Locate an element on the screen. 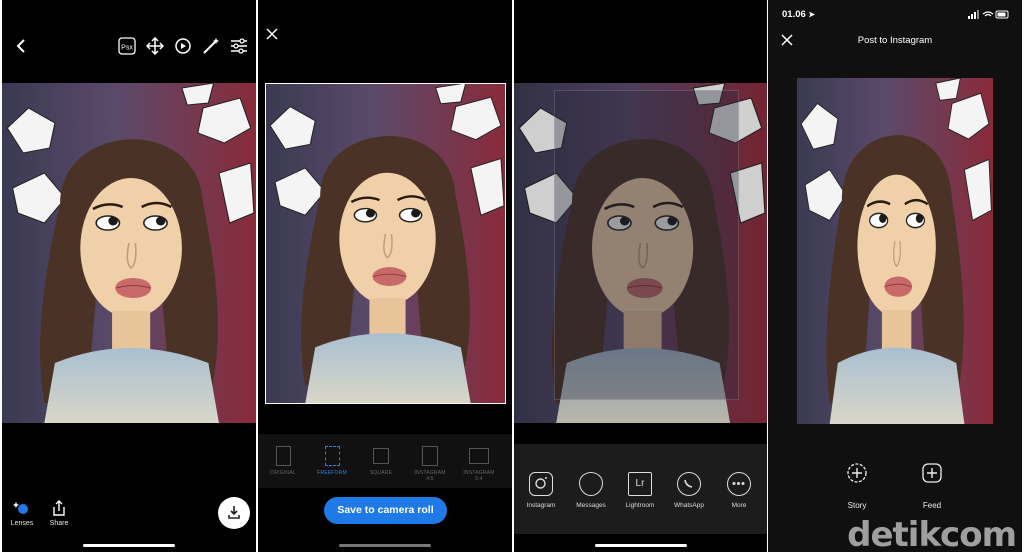  download-icon is located at coordinates (234, 512).